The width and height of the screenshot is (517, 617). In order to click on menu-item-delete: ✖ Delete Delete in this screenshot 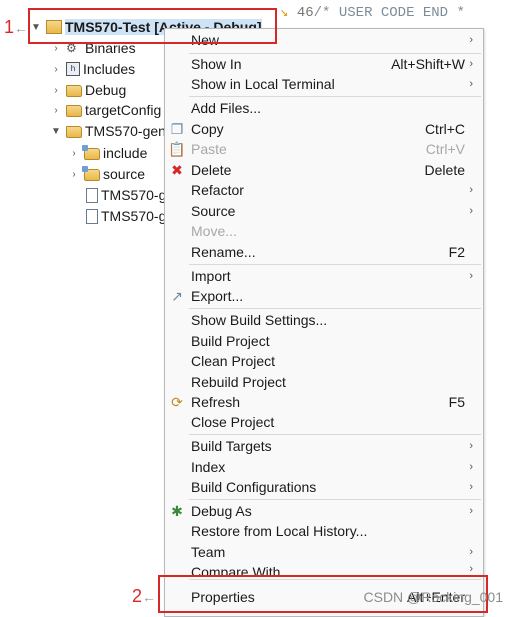, I will do `click(324, 170)`.